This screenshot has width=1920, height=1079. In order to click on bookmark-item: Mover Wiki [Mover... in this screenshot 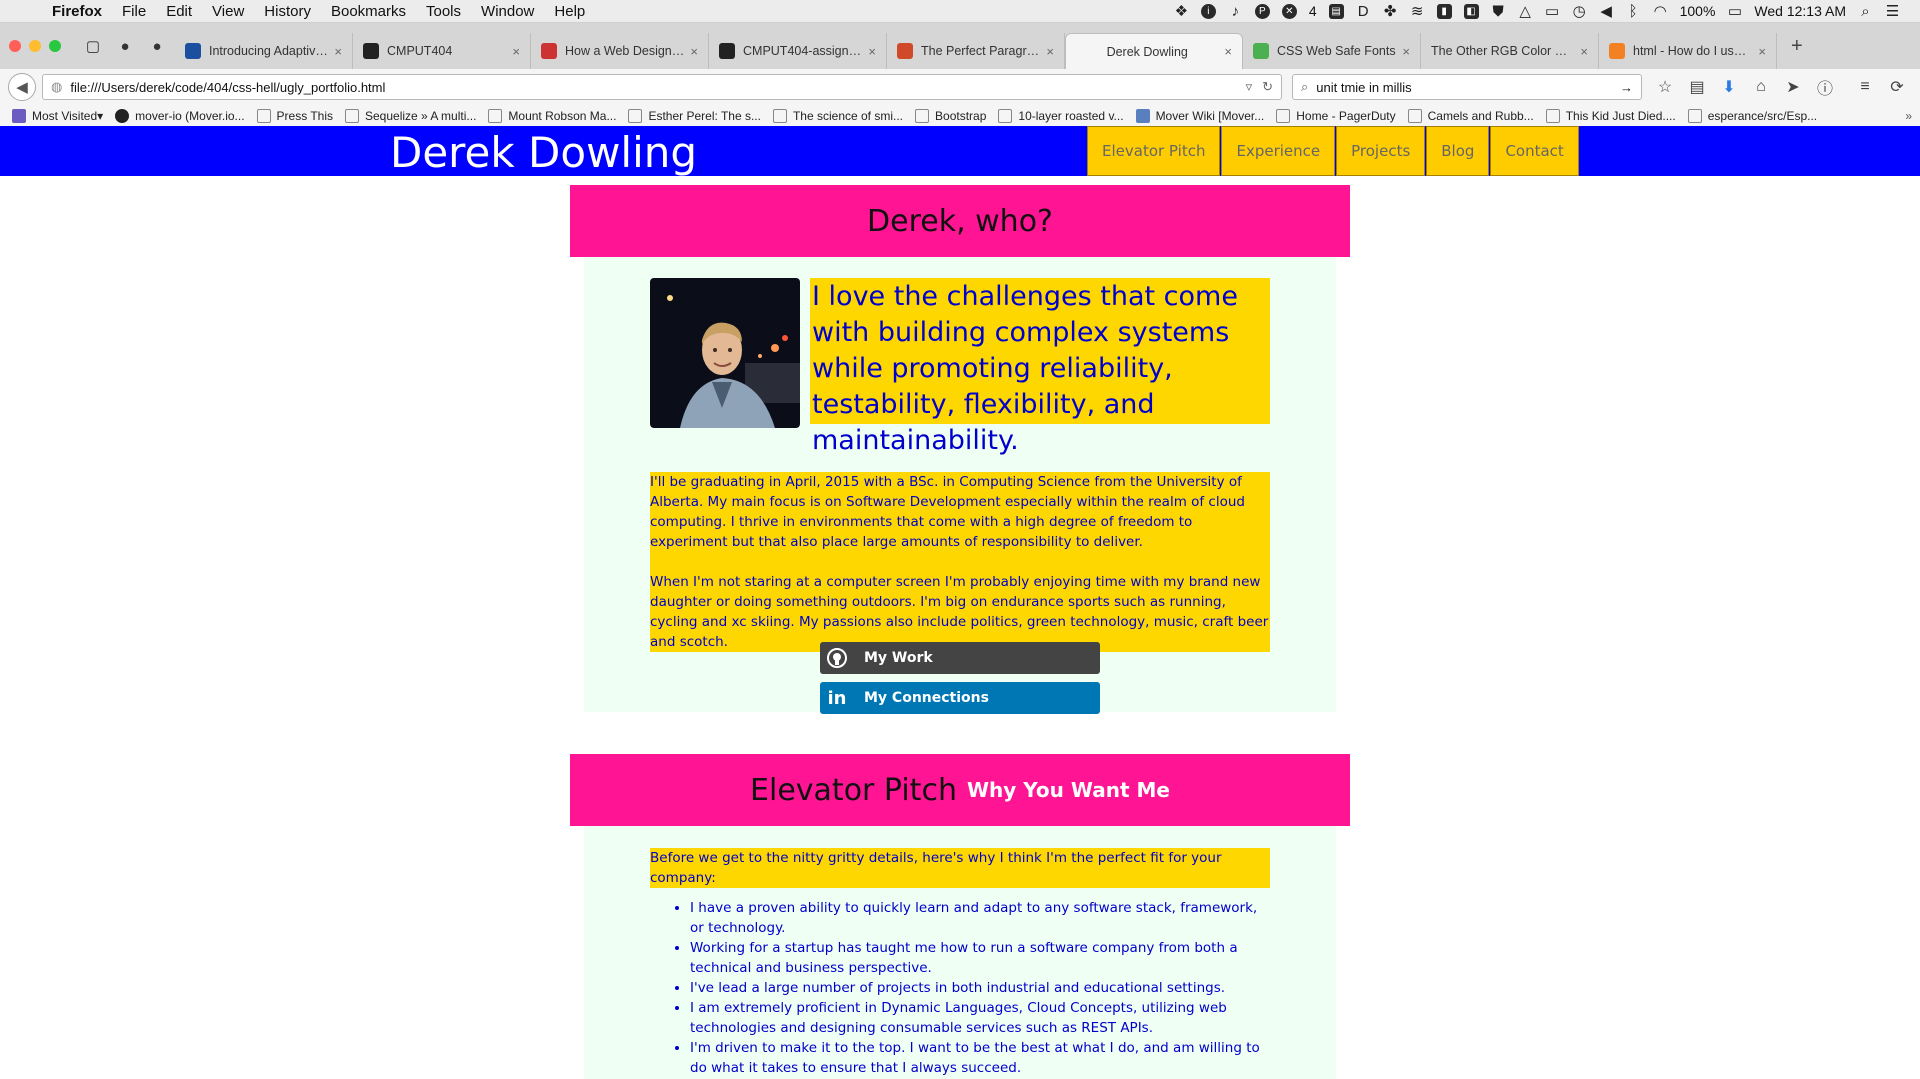, I will do `click(1199, 115)`.